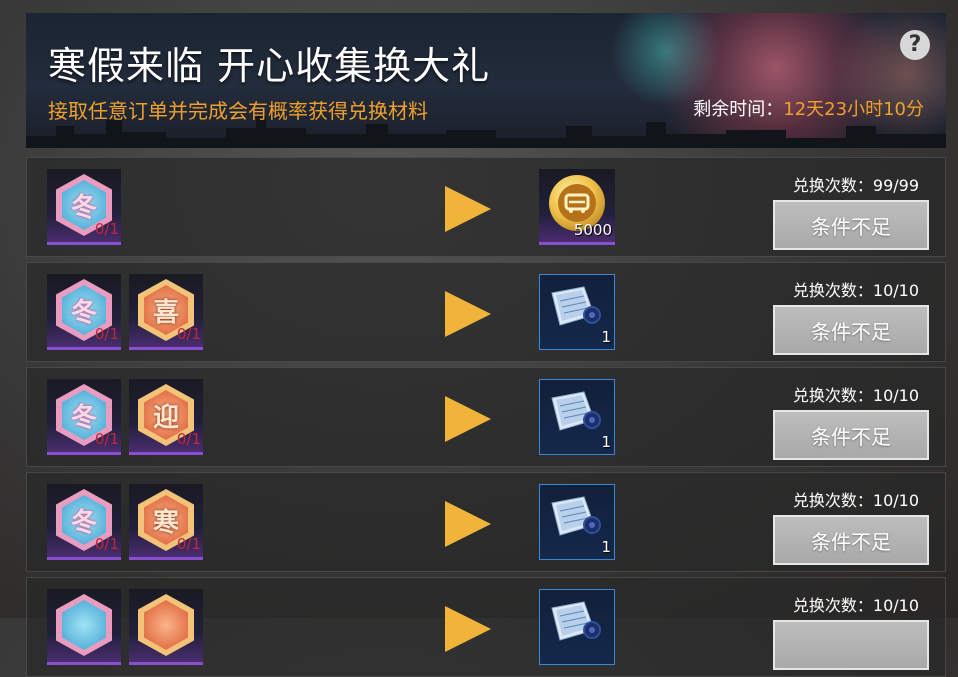  What do you see at coordinates (592, 230) in the screenshot?
I see `reward-quantity: 5000` at bounding box center [592, 230].